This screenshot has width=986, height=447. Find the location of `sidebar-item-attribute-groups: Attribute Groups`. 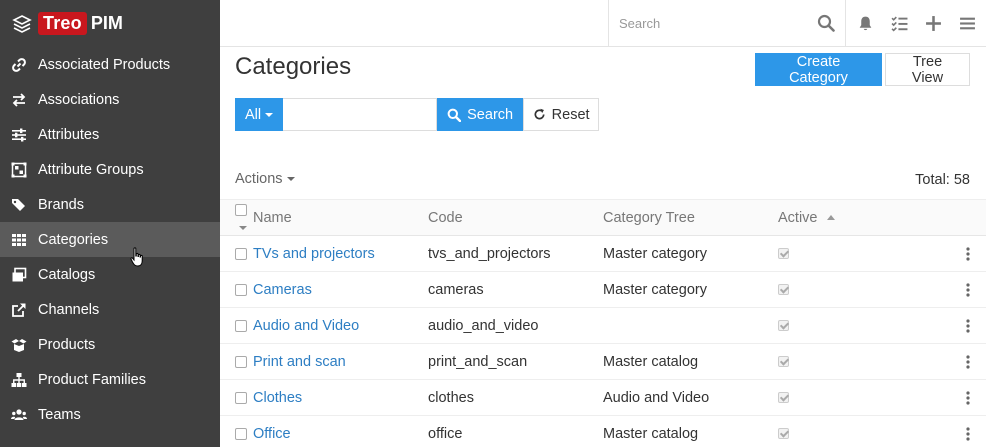

sidebar-item-attribute-groups: Attribute Groups is located at coordinates (110, 169).